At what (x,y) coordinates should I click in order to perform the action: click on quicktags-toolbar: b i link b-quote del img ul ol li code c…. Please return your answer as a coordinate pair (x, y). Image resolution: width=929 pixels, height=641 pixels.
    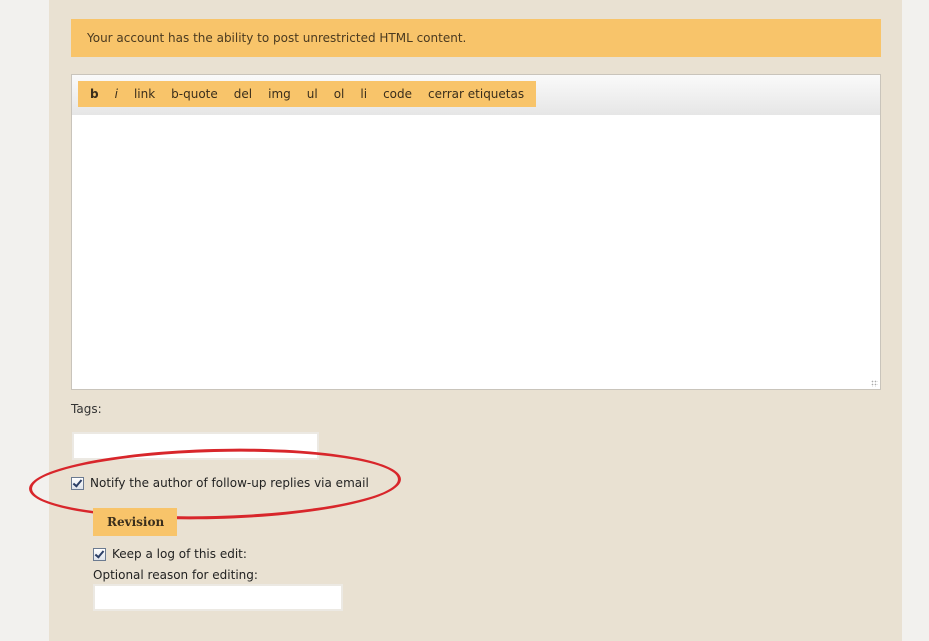
    Looking at the image, I should click on (307, 94).